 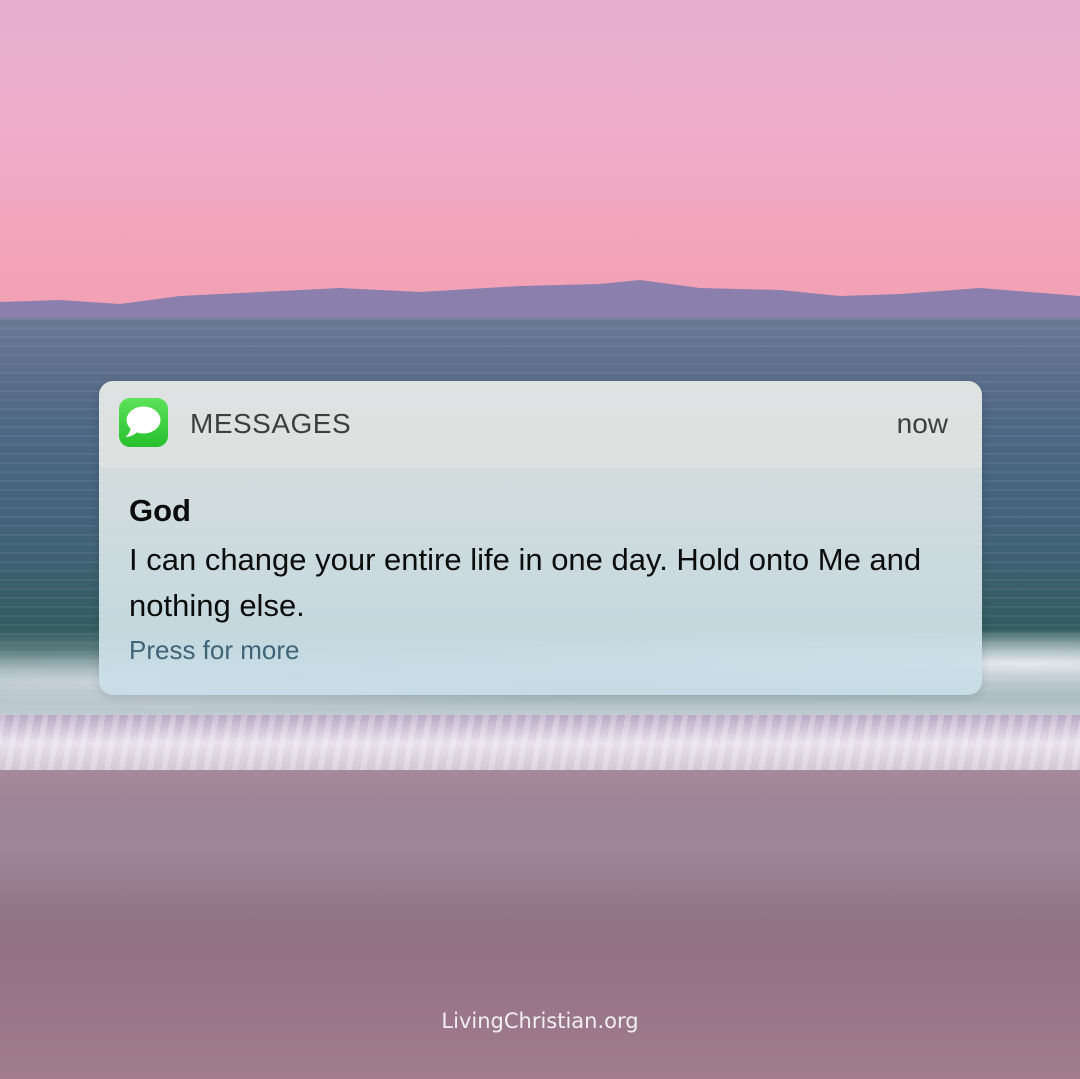 What do you see at coordinates (540, 424) in the screenshot?
I see `notification-header: MESSAGES now` at bounding box center [540, 424].